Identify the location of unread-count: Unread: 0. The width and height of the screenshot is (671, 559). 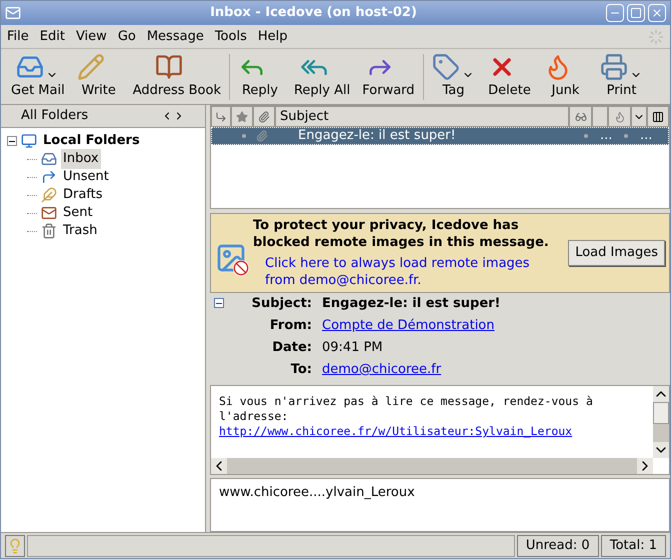
(557, 545).